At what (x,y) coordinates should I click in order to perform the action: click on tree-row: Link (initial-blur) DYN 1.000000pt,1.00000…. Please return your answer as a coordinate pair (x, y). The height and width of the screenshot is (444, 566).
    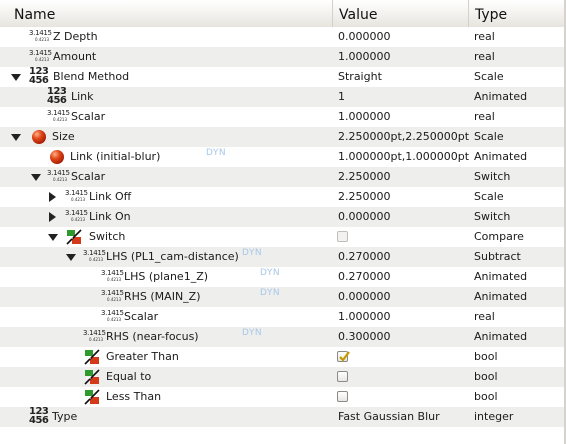
    Looking at the image, I should click on (282, 157).